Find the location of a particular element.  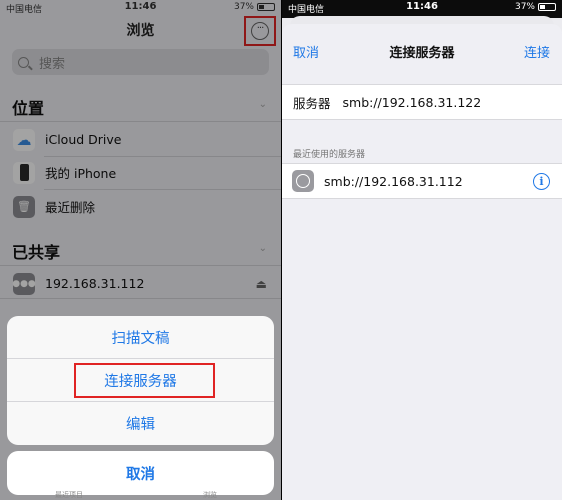

battery-indicator: 37% is located at coordinates (535, 7).